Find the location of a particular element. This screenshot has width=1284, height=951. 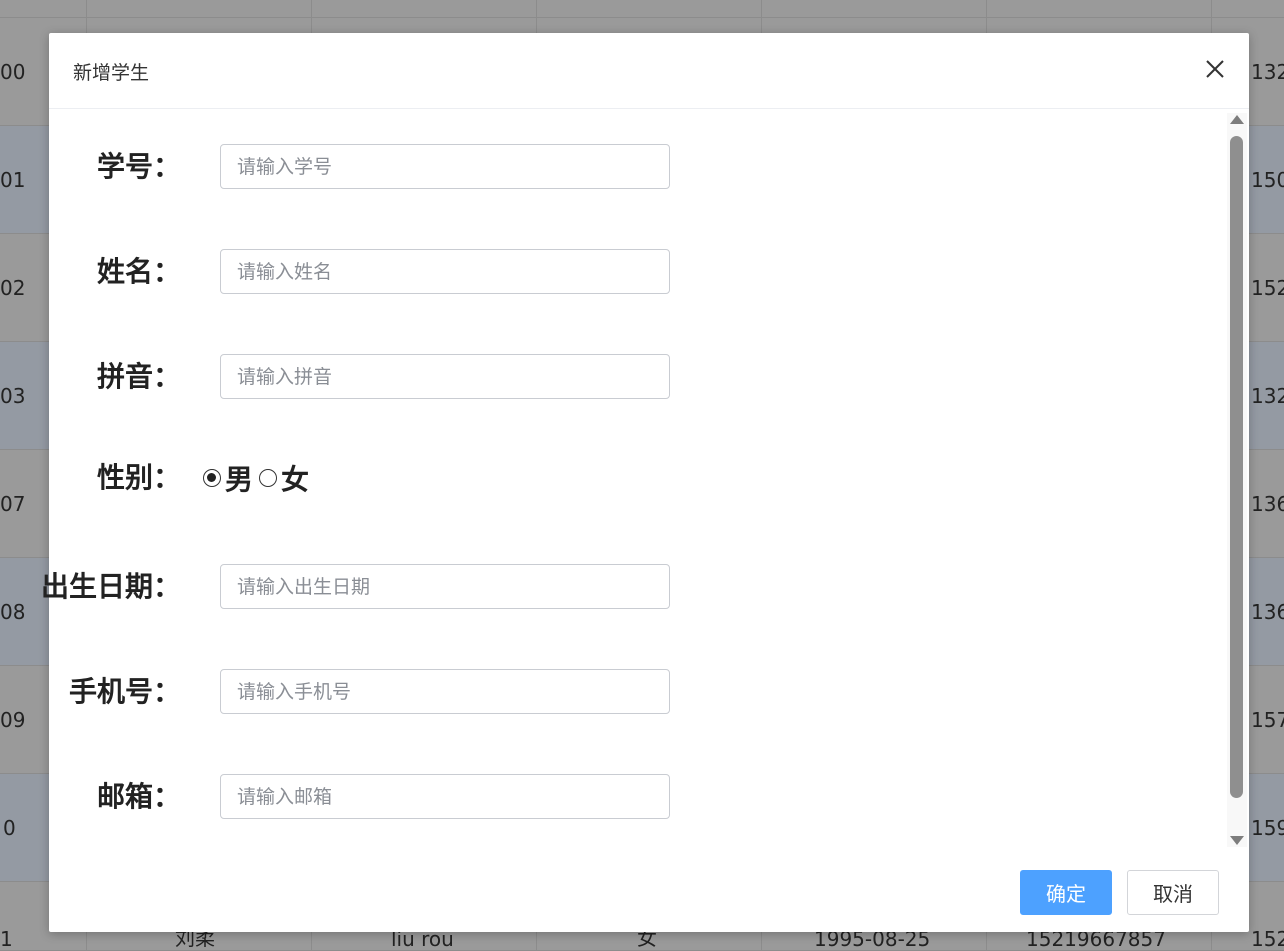

close-button is located at coordinates (1215, 69).